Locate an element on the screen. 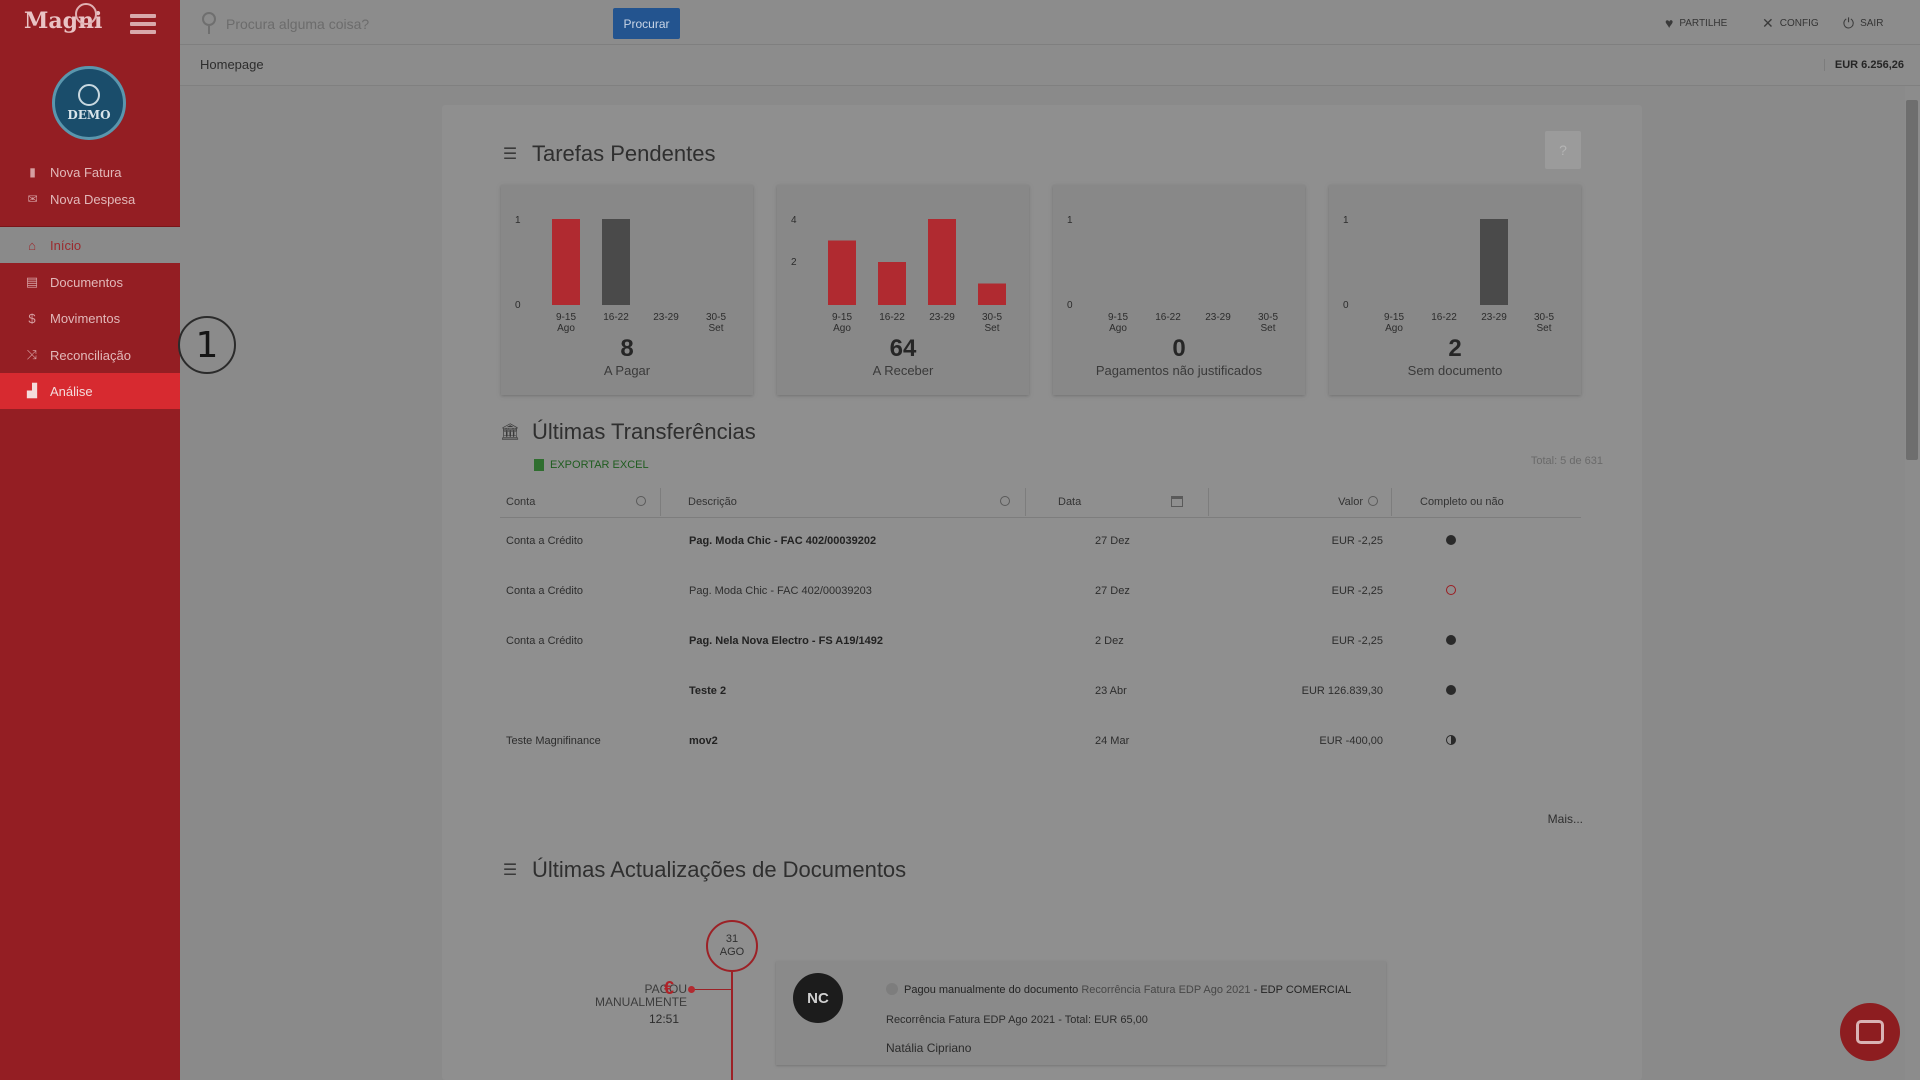 This screenshot has width=1920, height=1080. share-label: PARTILHE is located at coordinates (1703, 23).